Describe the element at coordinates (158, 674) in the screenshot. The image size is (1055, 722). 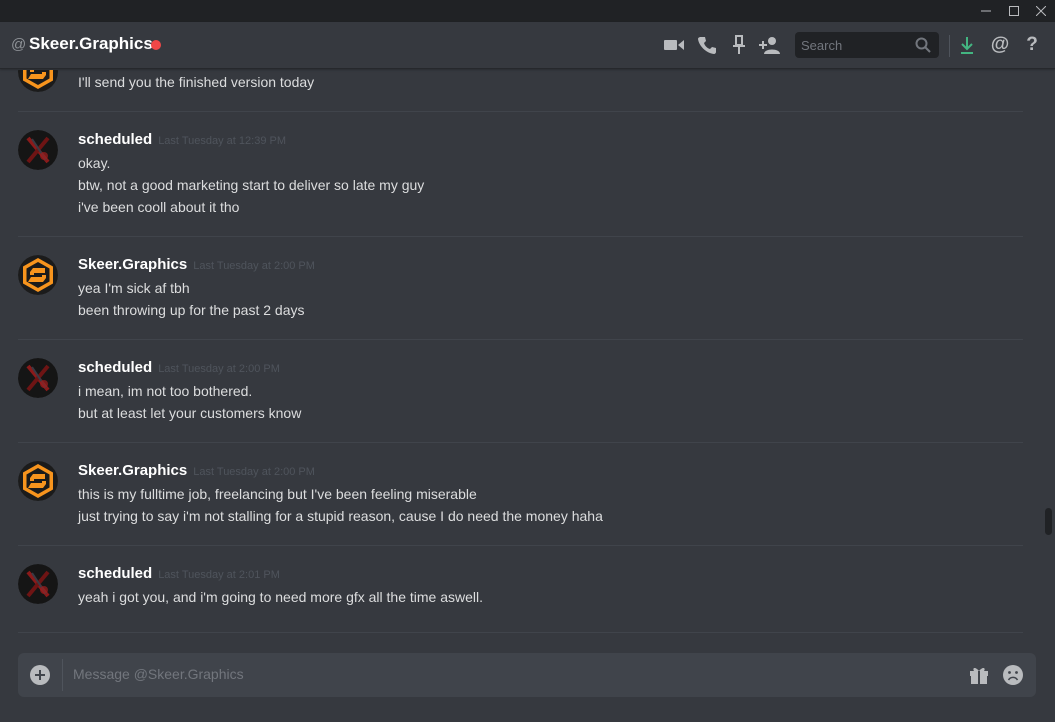
I see `message-input: Message @Skeer.Graphics` at that location.